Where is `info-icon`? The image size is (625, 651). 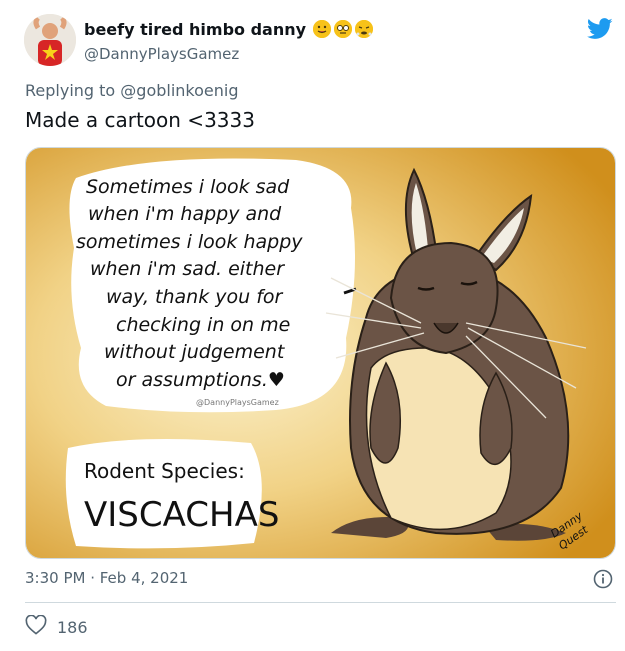
info-icon is located at coordinates (603, 579).